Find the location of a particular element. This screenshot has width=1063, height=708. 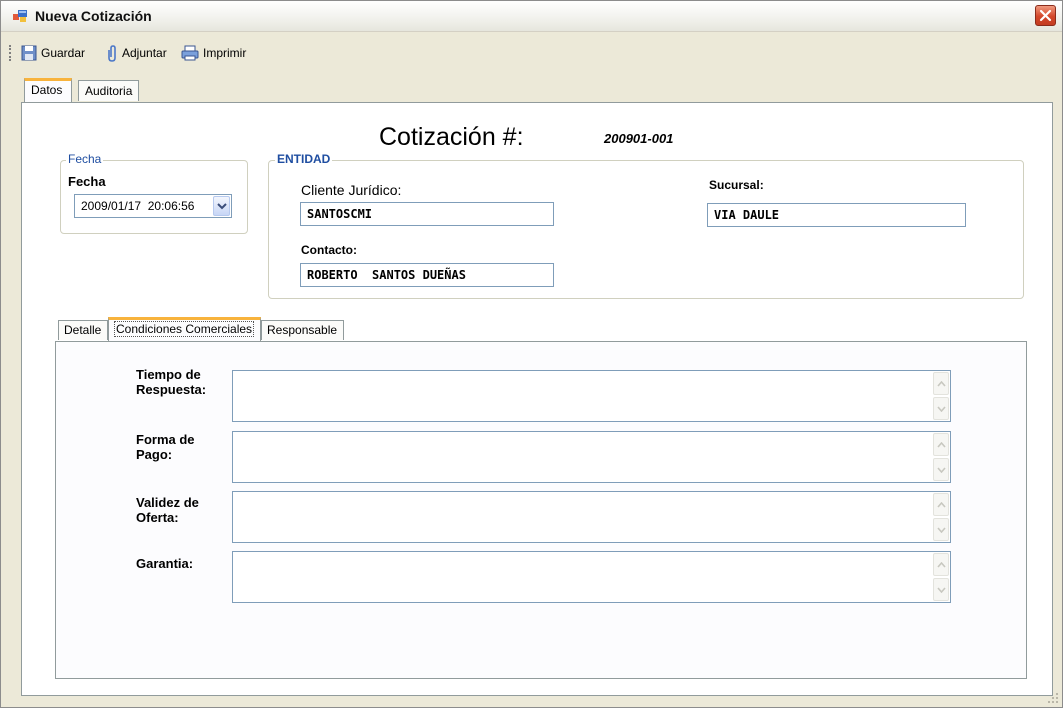

garantia-label-line1: Garantia: is located at coordinates (165, 563).